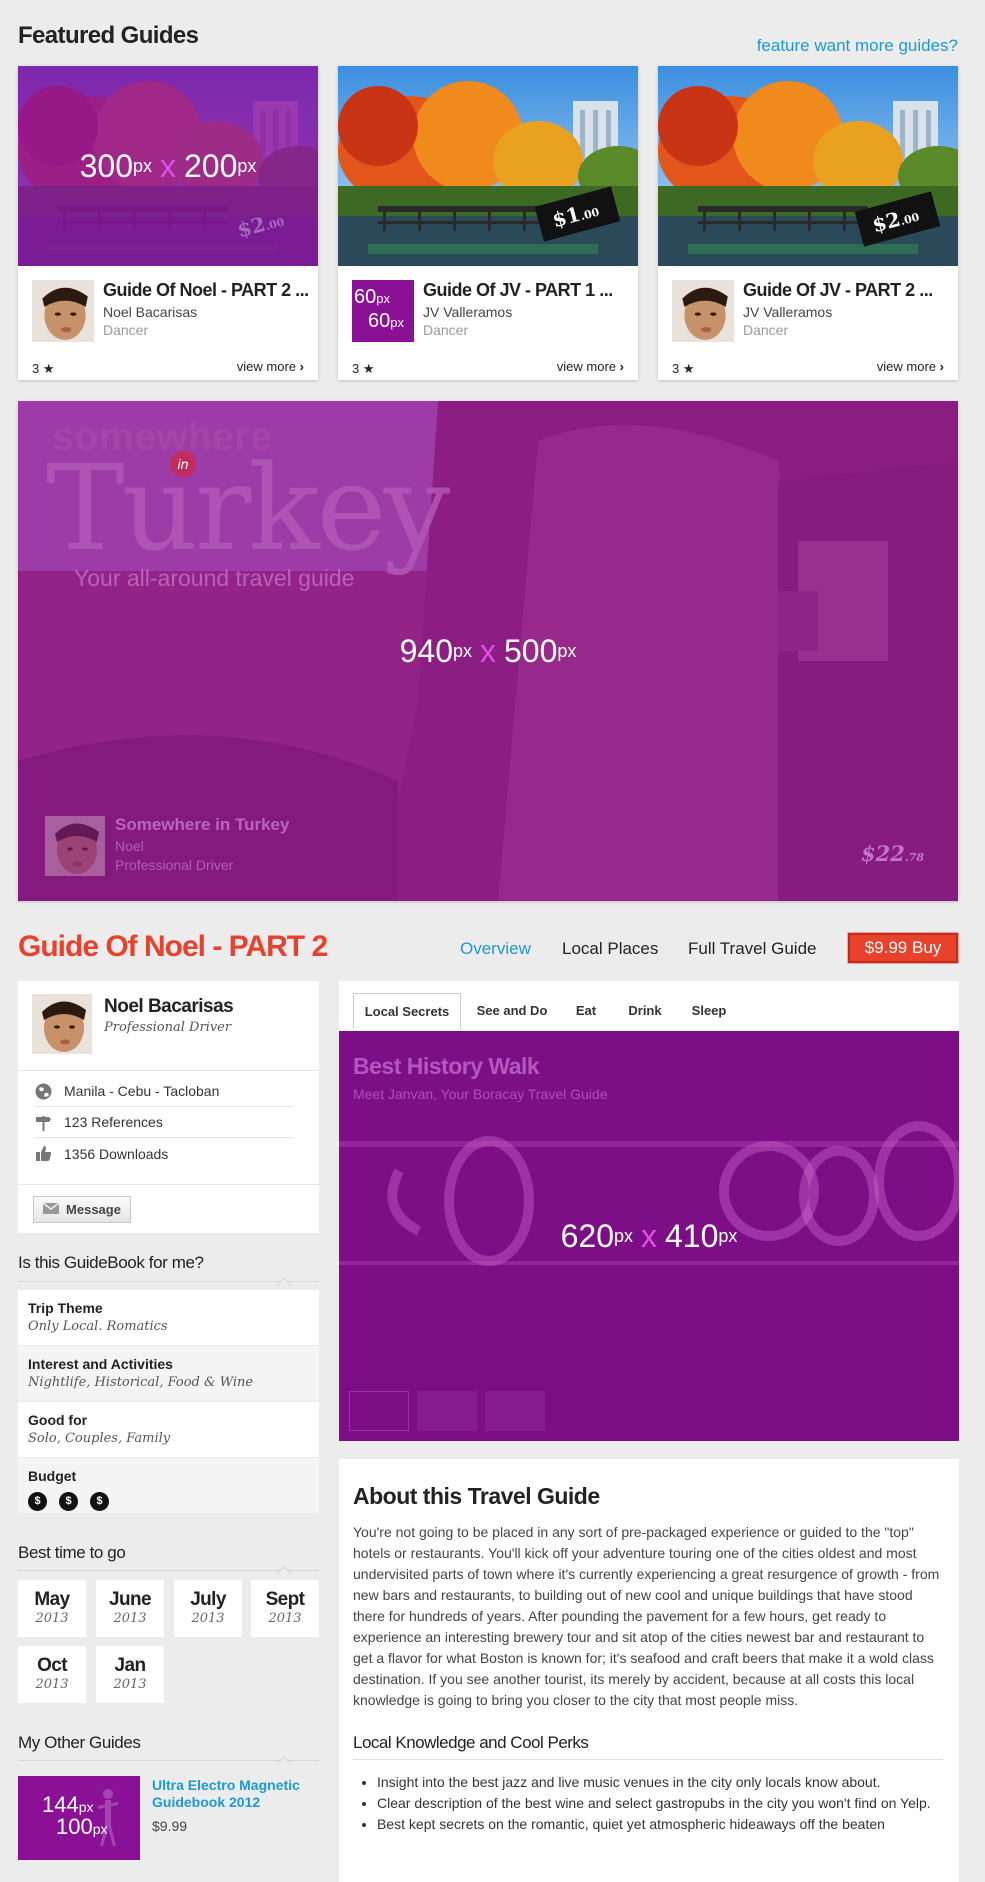 The height and width of the screenshot is (1882, 985). Describe the element at coordinates (79, 1818) in the screenshot. I see `other-guide-thumbnail: 144px 100px` at that location.